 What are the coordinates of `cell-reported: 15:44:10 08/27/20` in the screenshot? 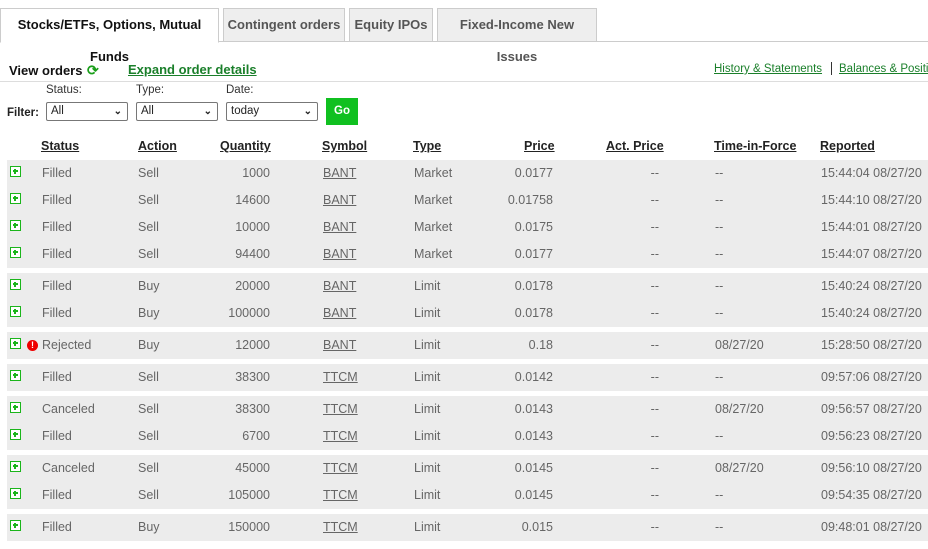 It's located at (871, 200).